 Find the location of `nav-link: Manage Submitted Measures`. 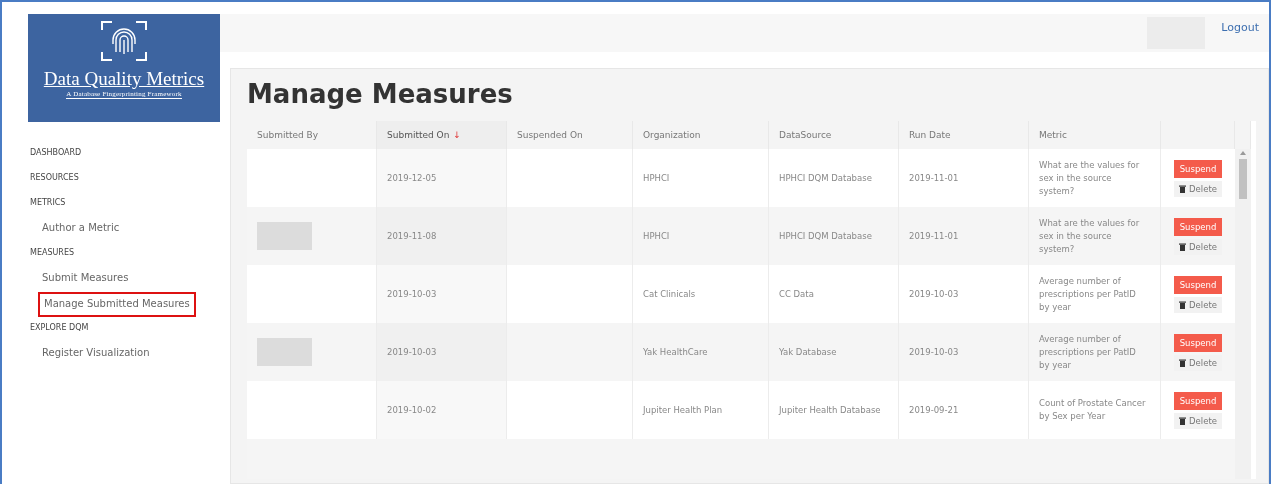

nav-link: Manage Submitted Measures is located at coordinates (117, 304).